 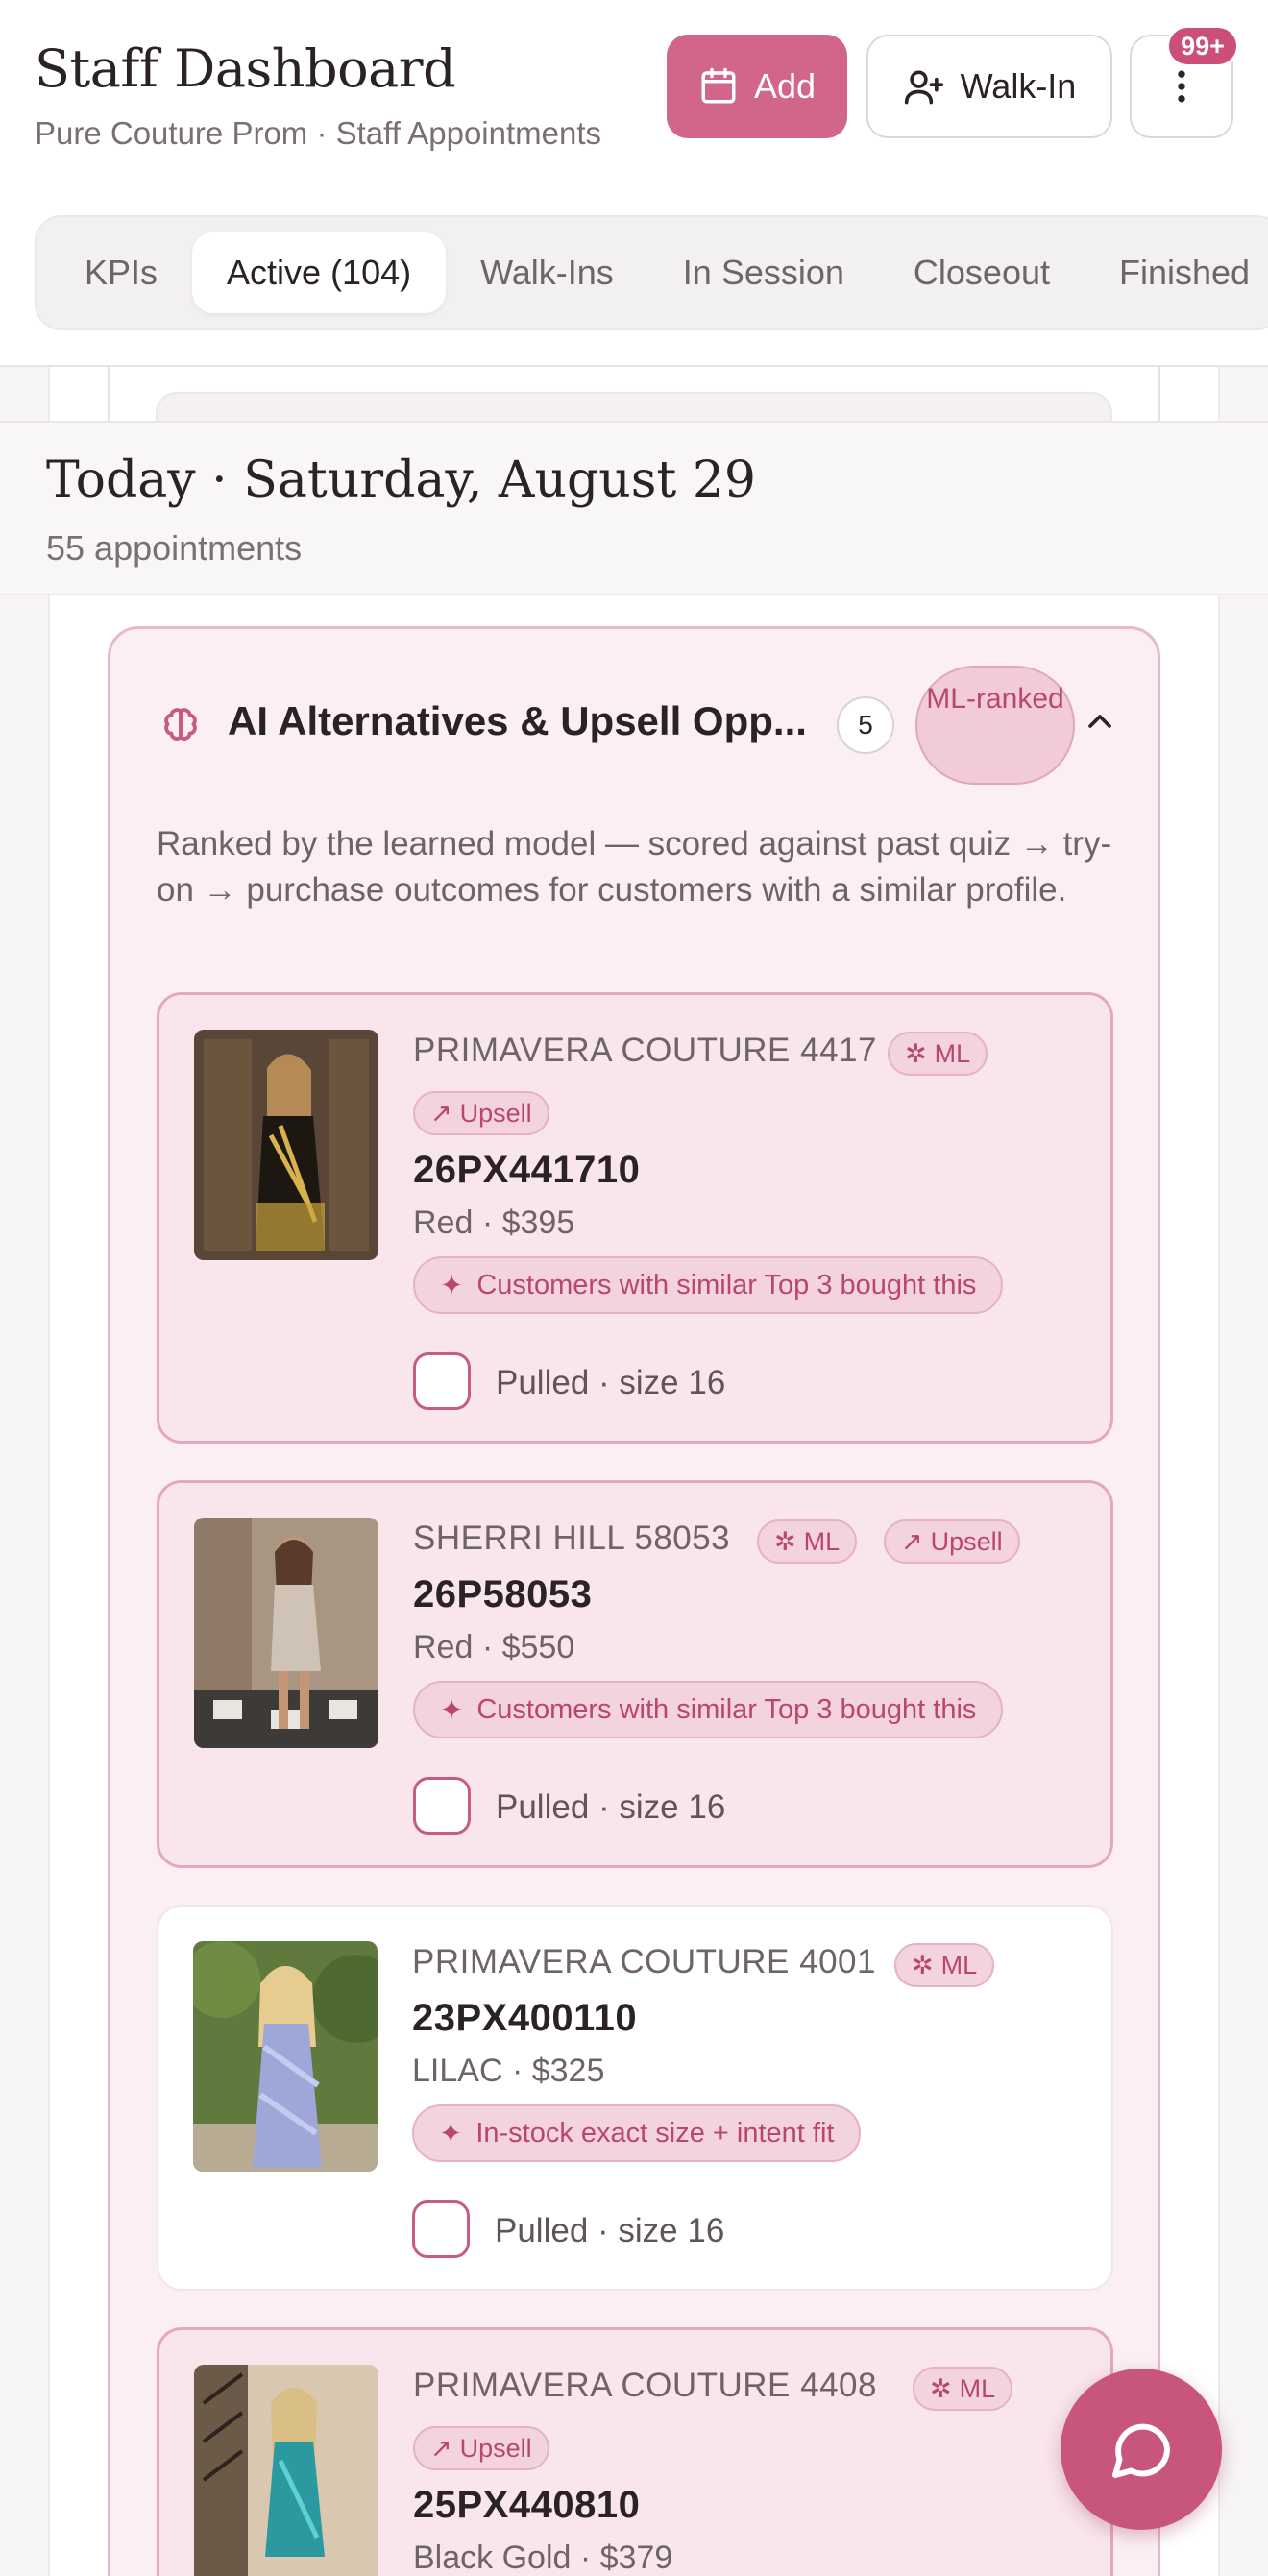 I want to click on product-sku: 23PX400110, so click(x=525, y=2018).